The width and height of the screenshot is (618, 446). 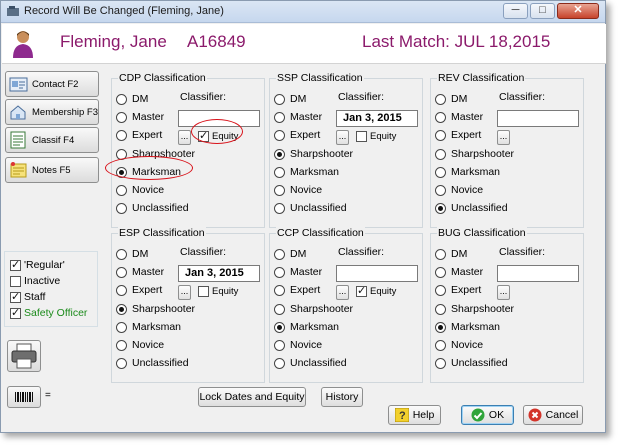 I want to click on esp-radio-sharpshooter: Sharpshooter, so click(x=155, y=309).